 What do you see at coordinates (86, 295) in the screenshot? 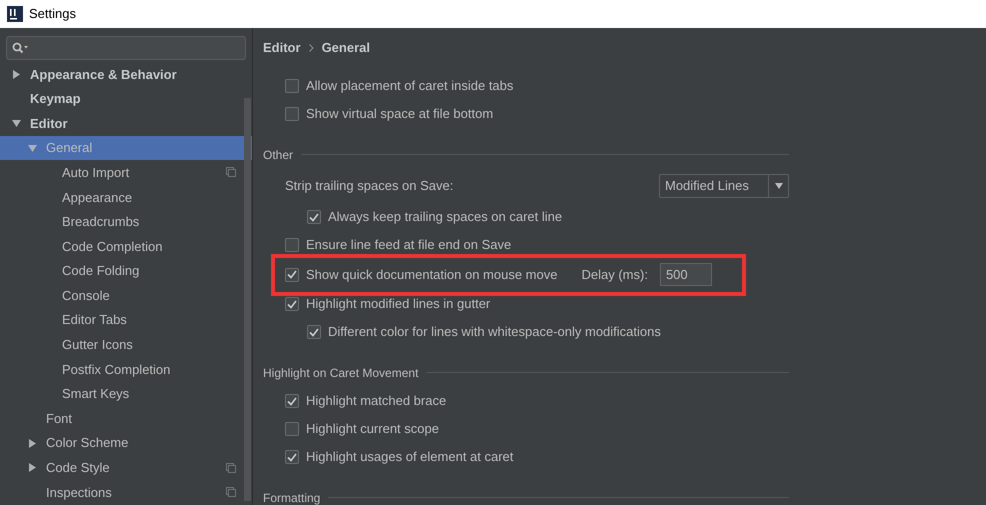
I see `tree-item-label: Console` at bounding box center [86, 295].